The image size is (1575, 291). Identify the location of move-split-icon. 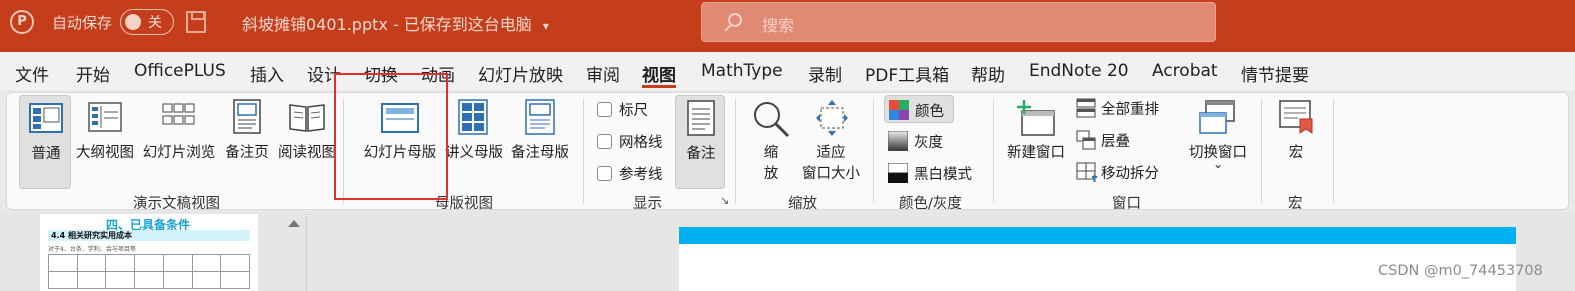
(1086, 172).